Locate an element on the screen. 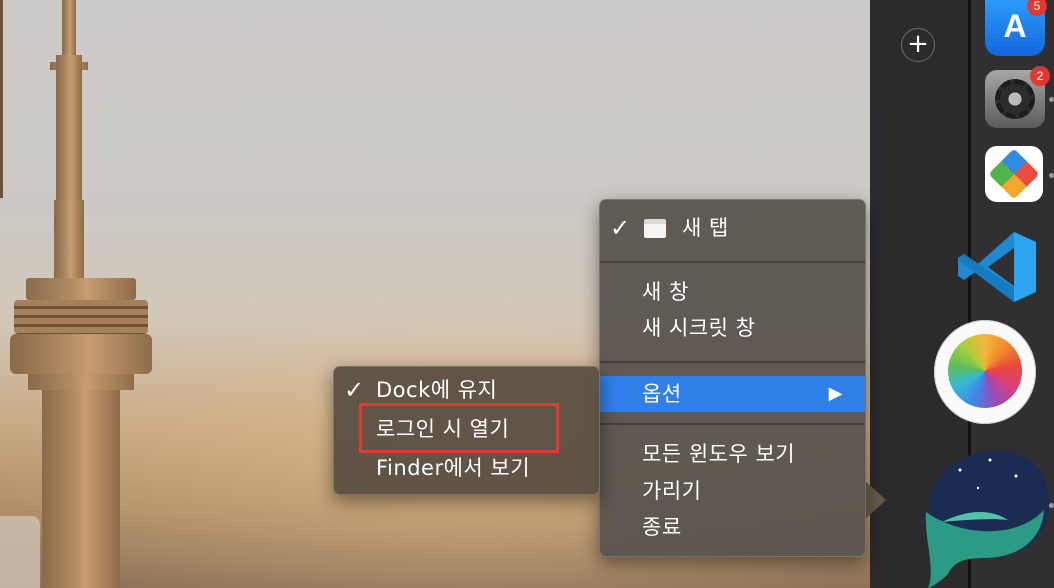 The image size is (1054, 588). menu-item-label: 새 창 is located at coordinates (665, 292).